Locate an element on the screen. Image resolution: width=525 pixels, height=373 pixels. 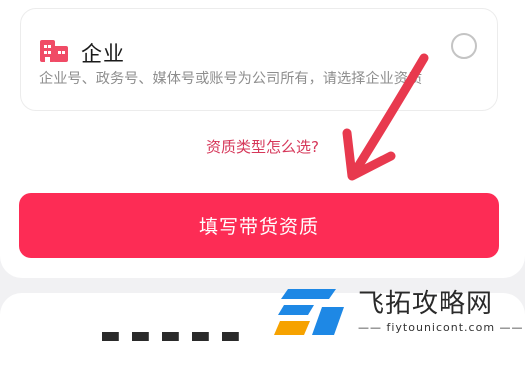
option-title: 企业 is located at coordinates (103, 54).